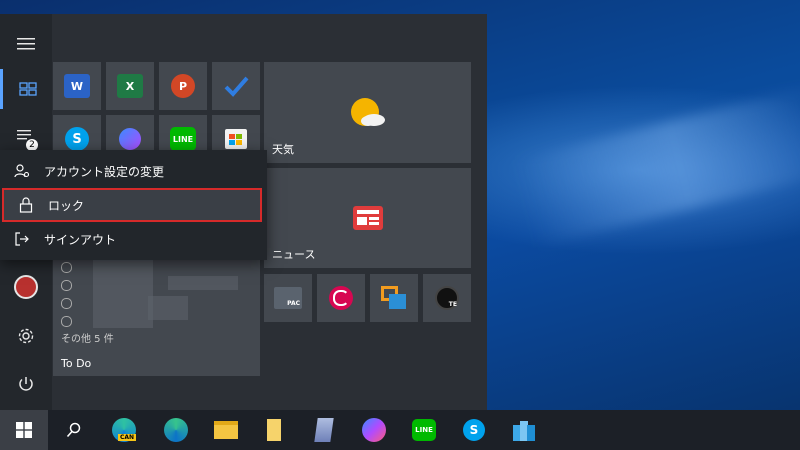  I want to click on skype-text: S, so click(474, 430).